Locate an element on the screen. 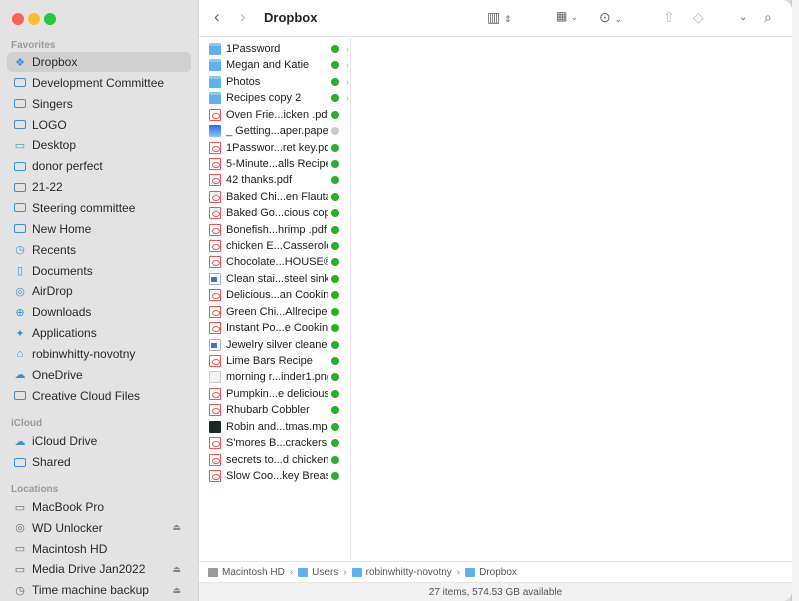  file-row: Clean stai...steel sink is located at coordinates (279, 279).